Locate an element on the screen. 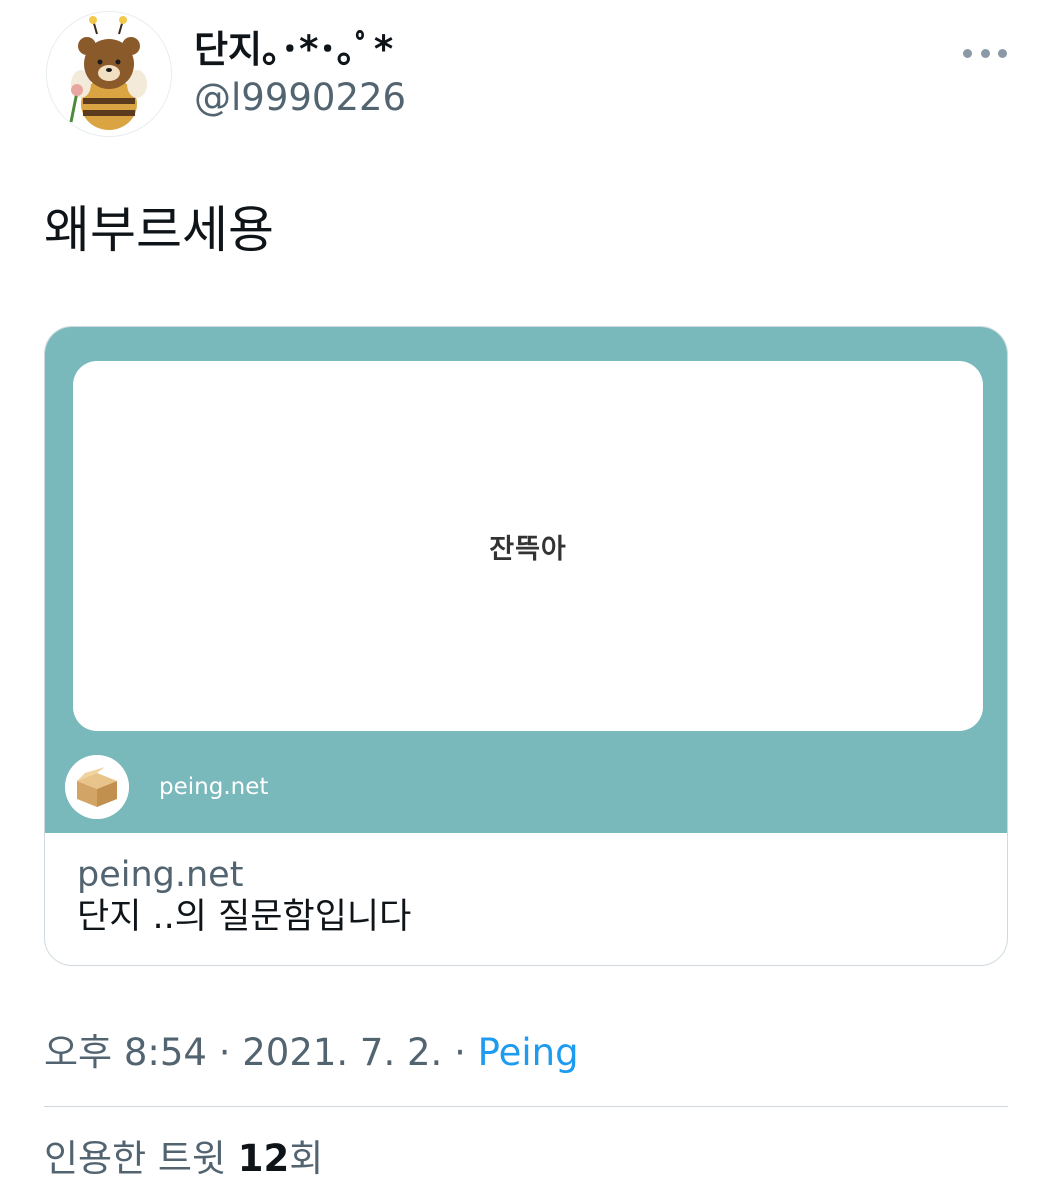  quote-tweets-link: 인용한 트윗 12회 is located at coordinates (183, 1159).